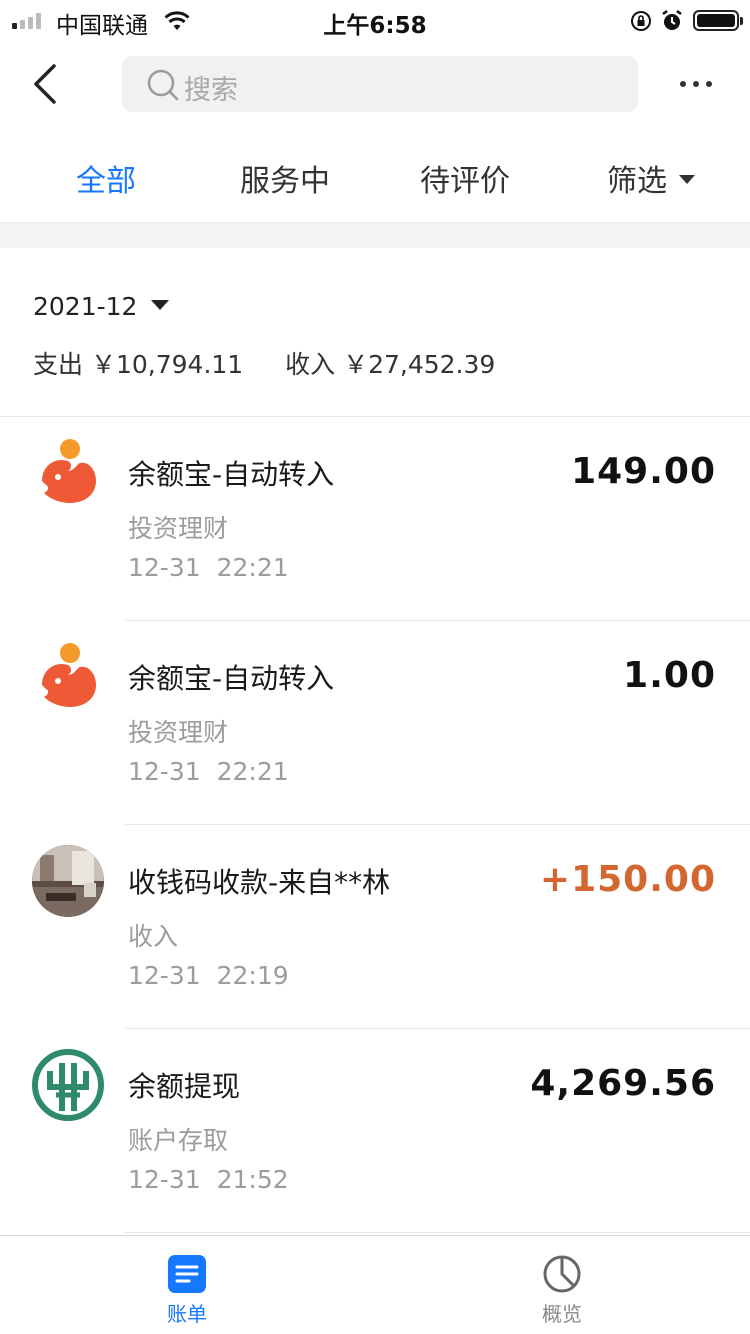 This screenshot has width=750, height=1334. I want to click on transaction-amount: 149.00, so click(643, 471).